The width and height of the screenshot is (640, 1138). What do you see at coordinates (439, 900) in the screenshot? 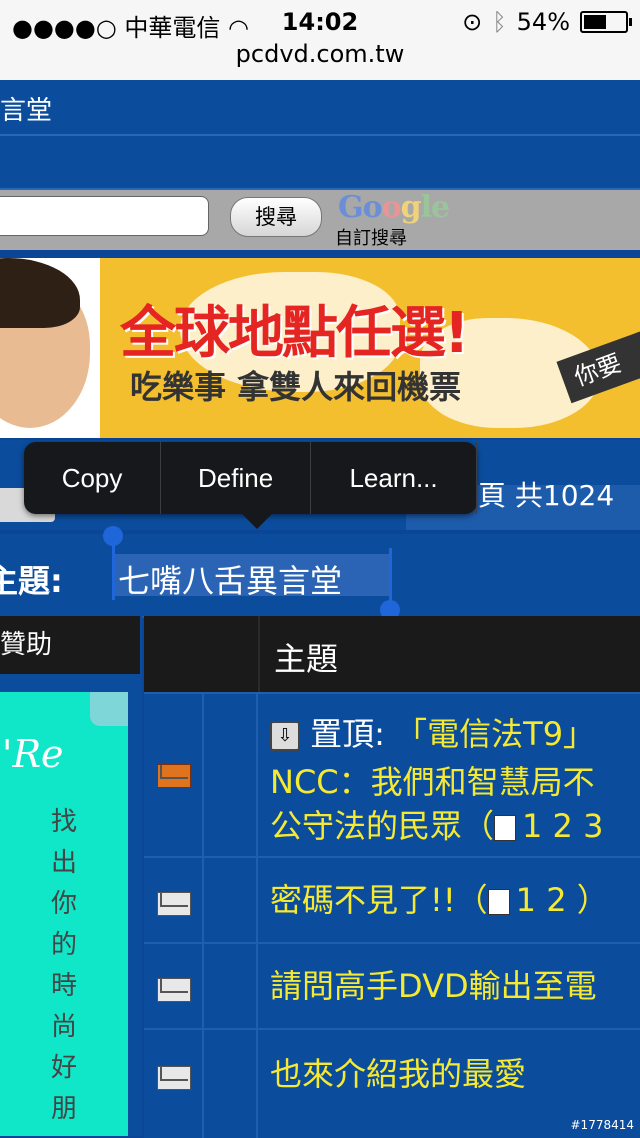
I see `thread-link: 密碼不見了!!（ 1 2 ）` at bounding box center [439, 900].